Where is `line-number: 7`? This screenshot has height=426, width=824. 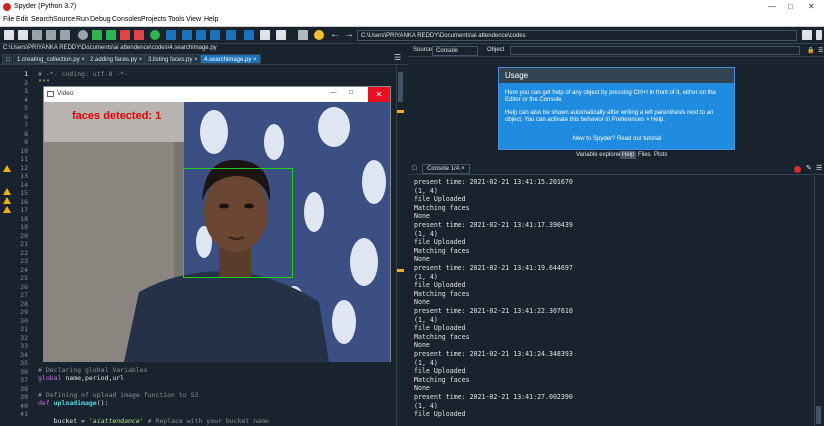 line-number: 7 is located at coordinates (26, 125).